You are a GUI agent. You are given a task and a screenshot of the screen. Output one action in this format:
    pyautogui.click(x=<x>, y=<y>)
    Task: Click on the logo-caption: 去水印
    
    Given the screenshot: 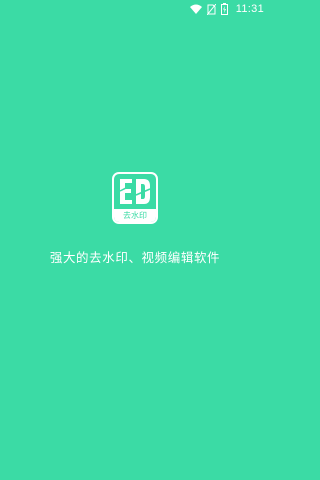 What is the action you would take?
    pyautogui.click(x=135, y=215)
    